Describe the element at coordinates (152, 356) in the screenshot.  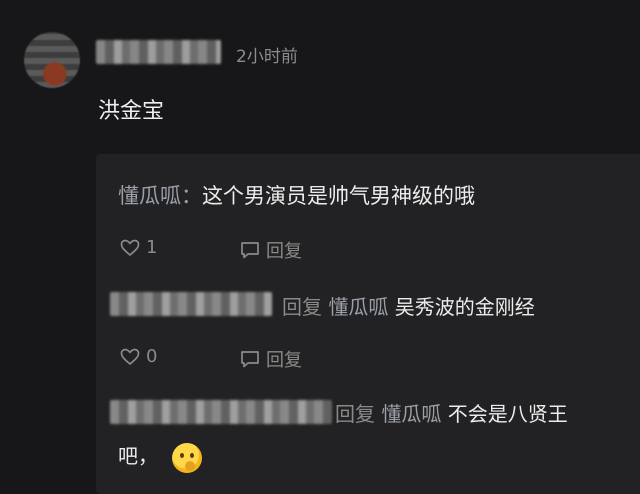
I see `like-count: 0` at that location.